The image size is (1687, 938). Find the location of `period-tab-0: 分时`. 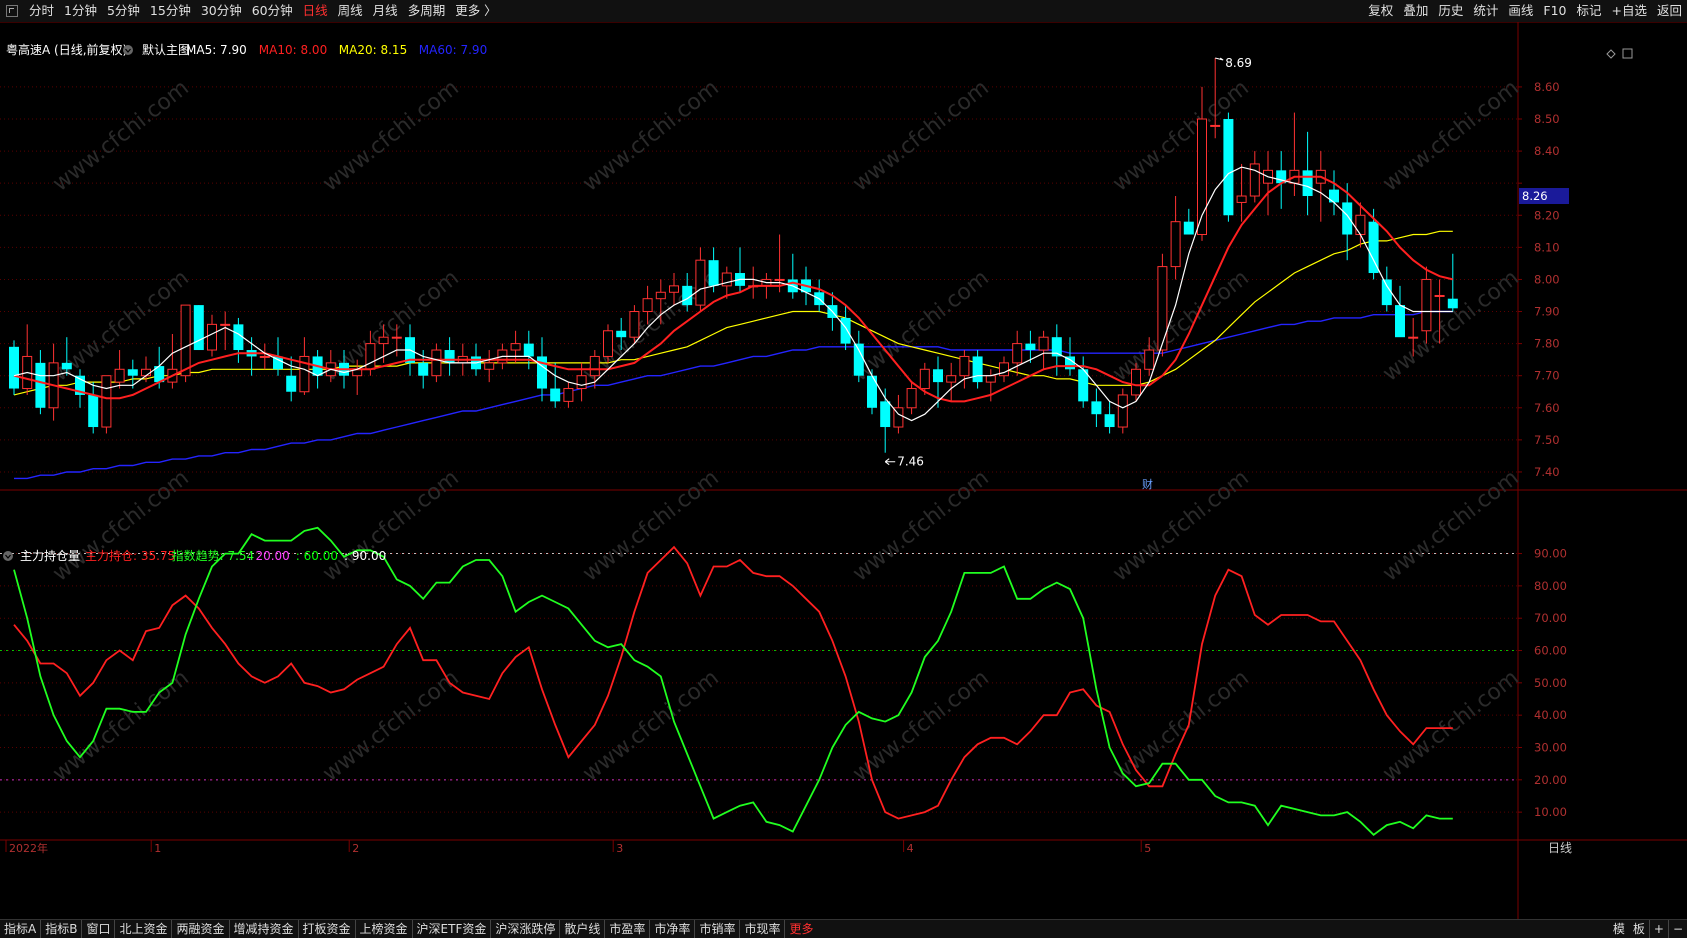

period-tab-0: 分时 is located at coordinates (41, 11).